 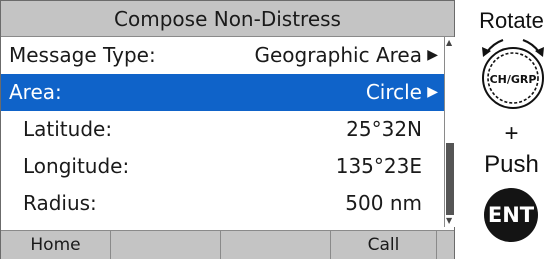 What do you see at coordinates (35, 92) in the screenshot?
I see `row-label: Area:` at bounding box center [35, 92].